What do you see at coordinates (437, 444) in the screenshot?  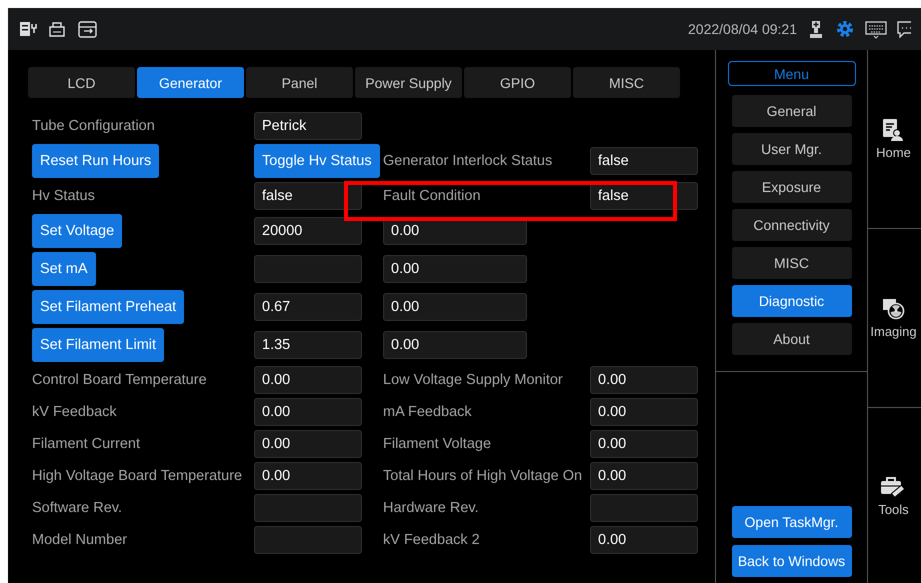 I see `field-label: Filament Voltage` at bounding box center [437, 444].